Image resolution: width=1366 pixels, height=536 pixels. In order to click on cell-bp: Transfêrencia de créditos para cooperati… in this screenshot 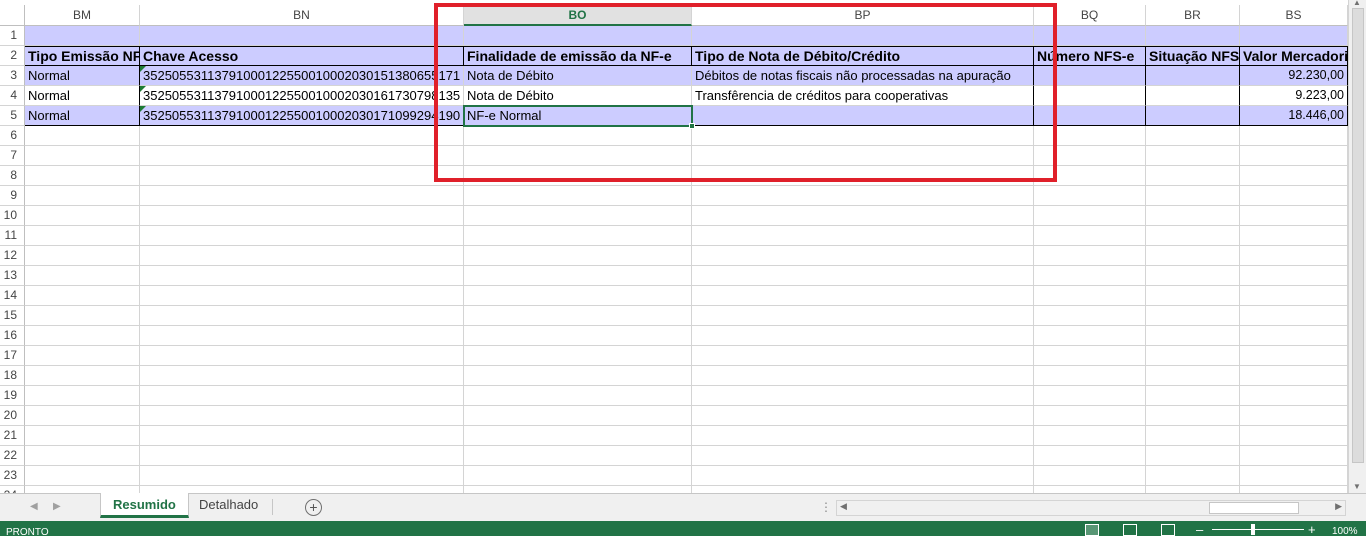, I will do `click(863, 96)`.